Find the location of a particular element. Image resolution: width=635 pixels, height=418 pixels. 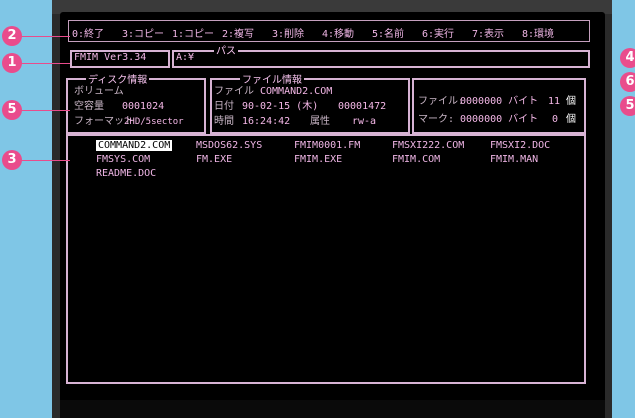

file-name-label: ファイル is located at coordinates (234, 91).